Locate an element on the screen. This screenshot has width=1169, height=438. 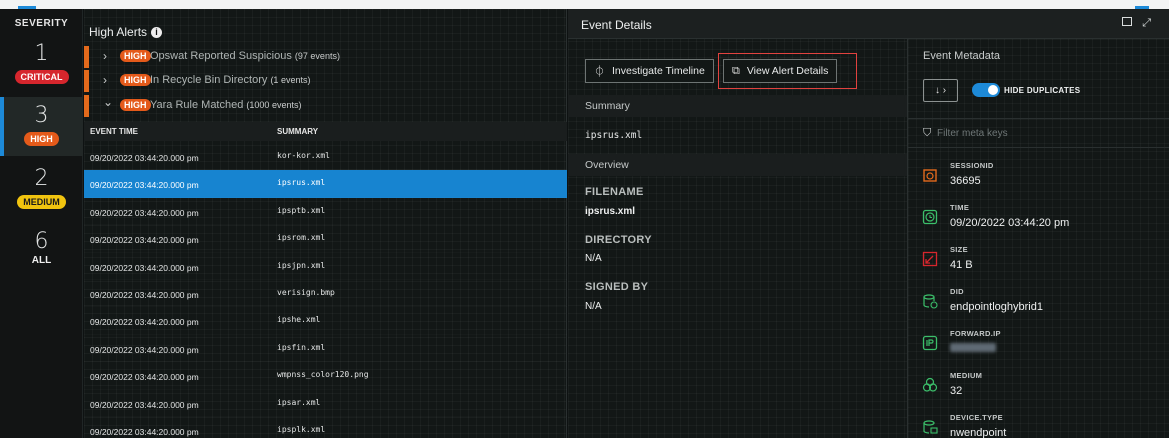
summary-cell: ipsjpn.xml is located at coordinates (301, 265).